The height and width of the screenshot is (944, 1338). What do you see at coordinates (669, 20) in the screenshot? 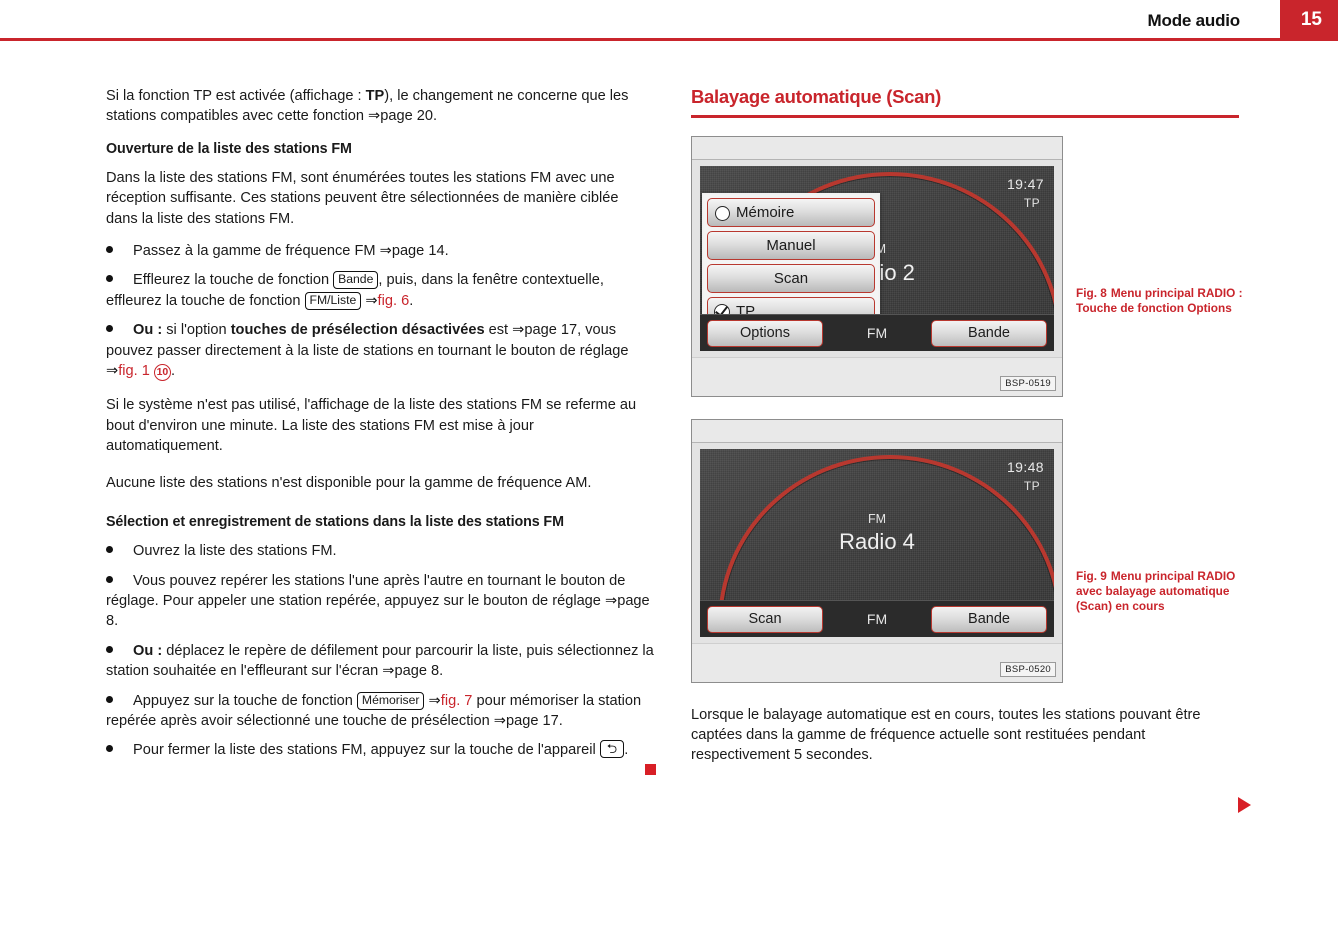
I see `page-header: Mode audio 15` at bounding box center [669, 20].